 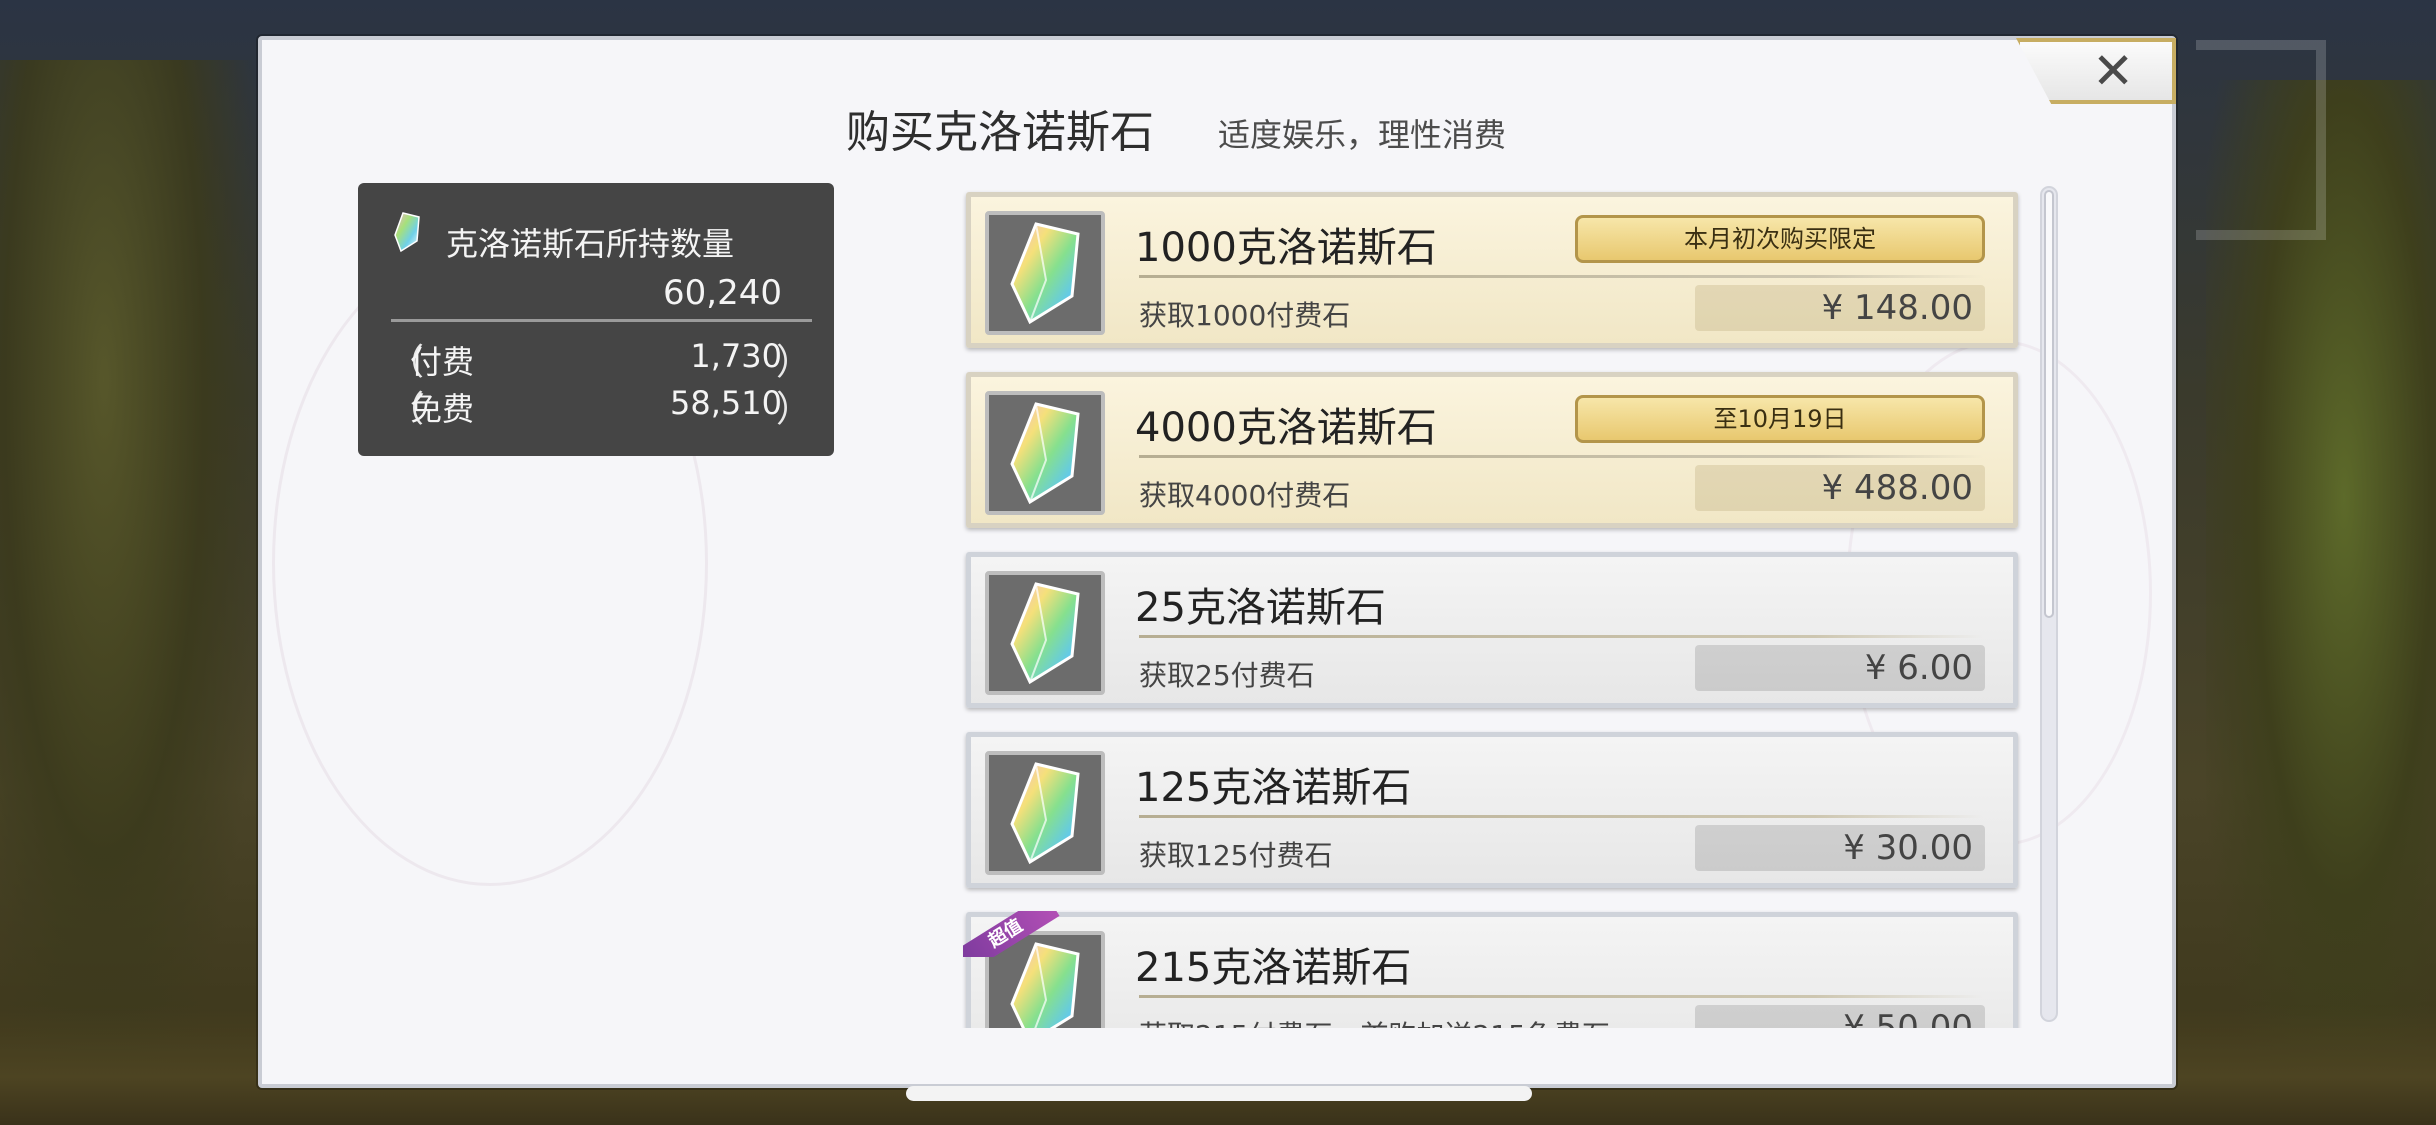 I want to click on product-name: 1000克洛诺斯石, so click(x=1286, y=248).